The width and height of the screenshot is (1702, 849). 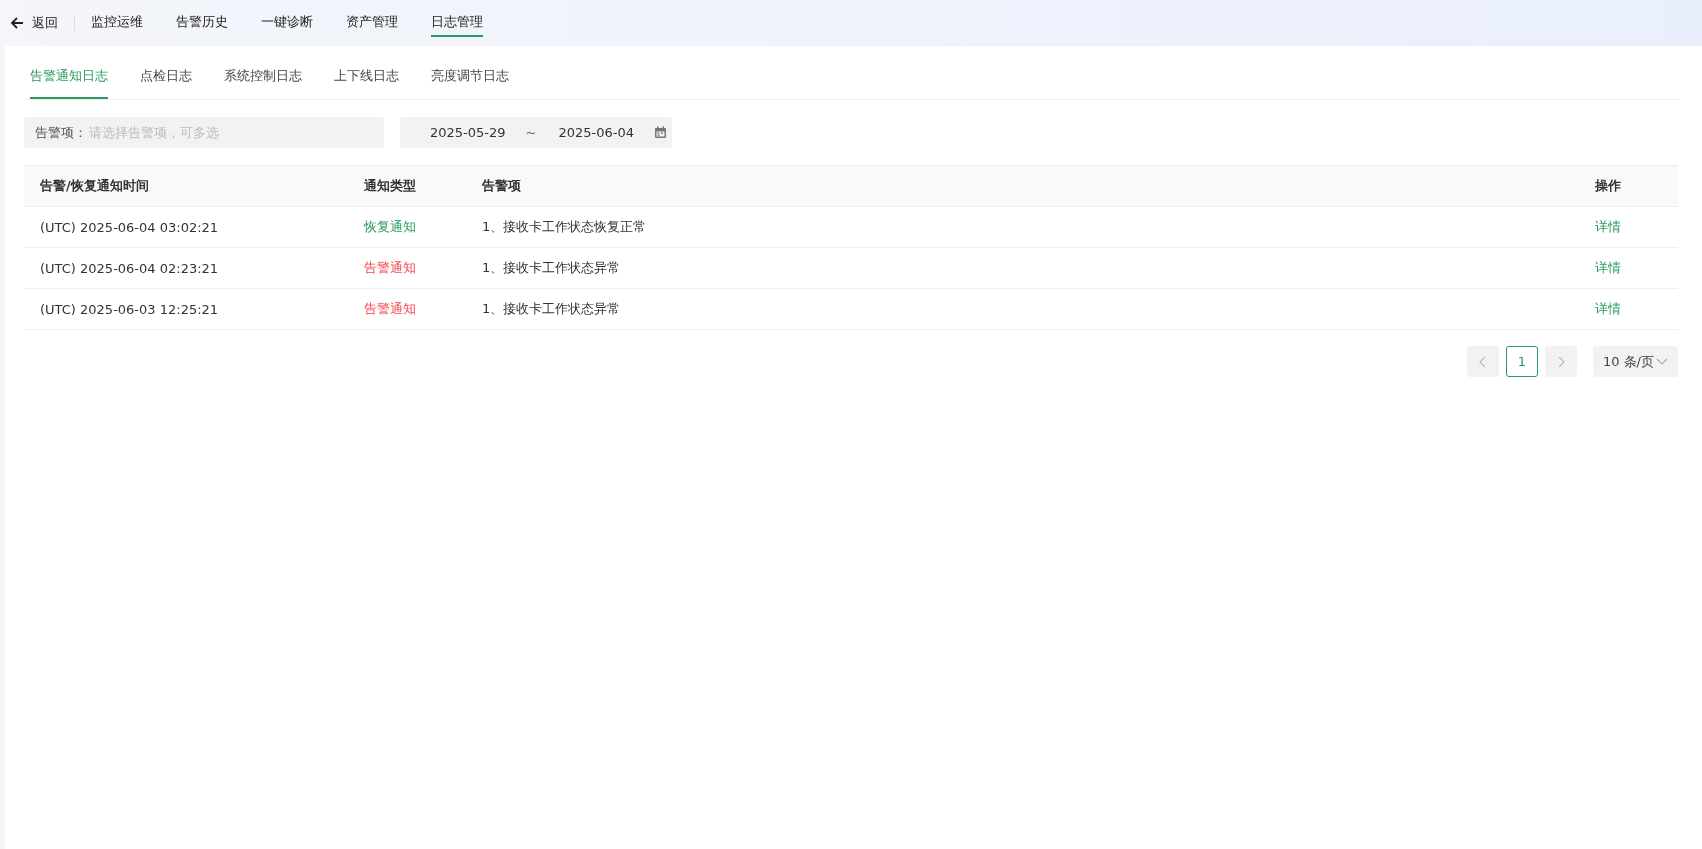 I want to click on page-button: 1, so click(x=1521, y=361).